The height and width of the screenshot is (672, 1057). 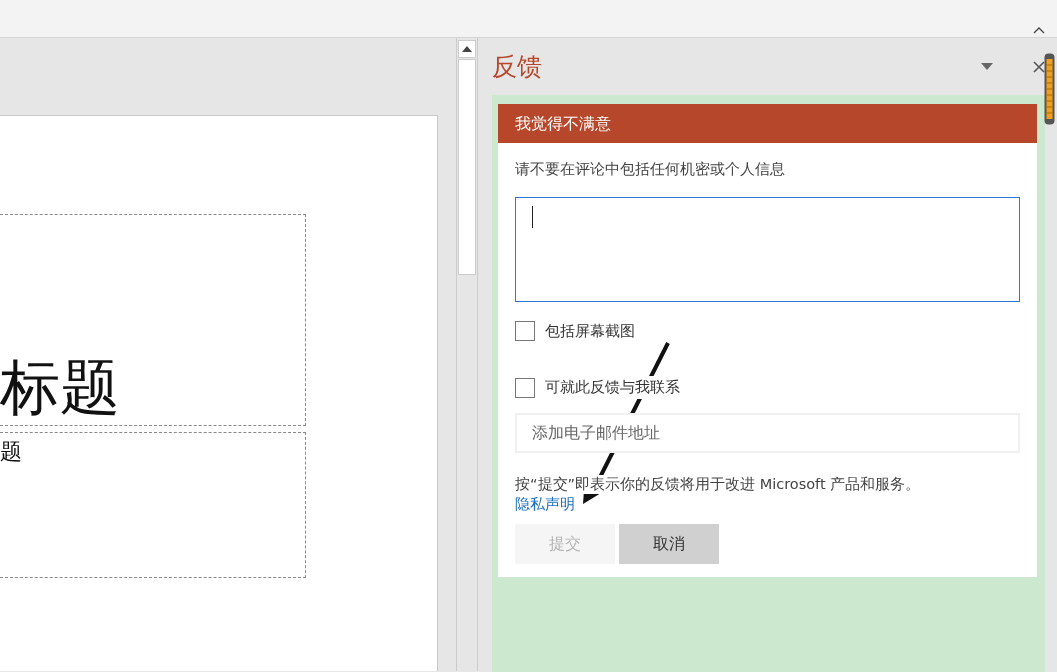 I want to click on card-header: 我觉得不满意, so click(x=767, y=123).